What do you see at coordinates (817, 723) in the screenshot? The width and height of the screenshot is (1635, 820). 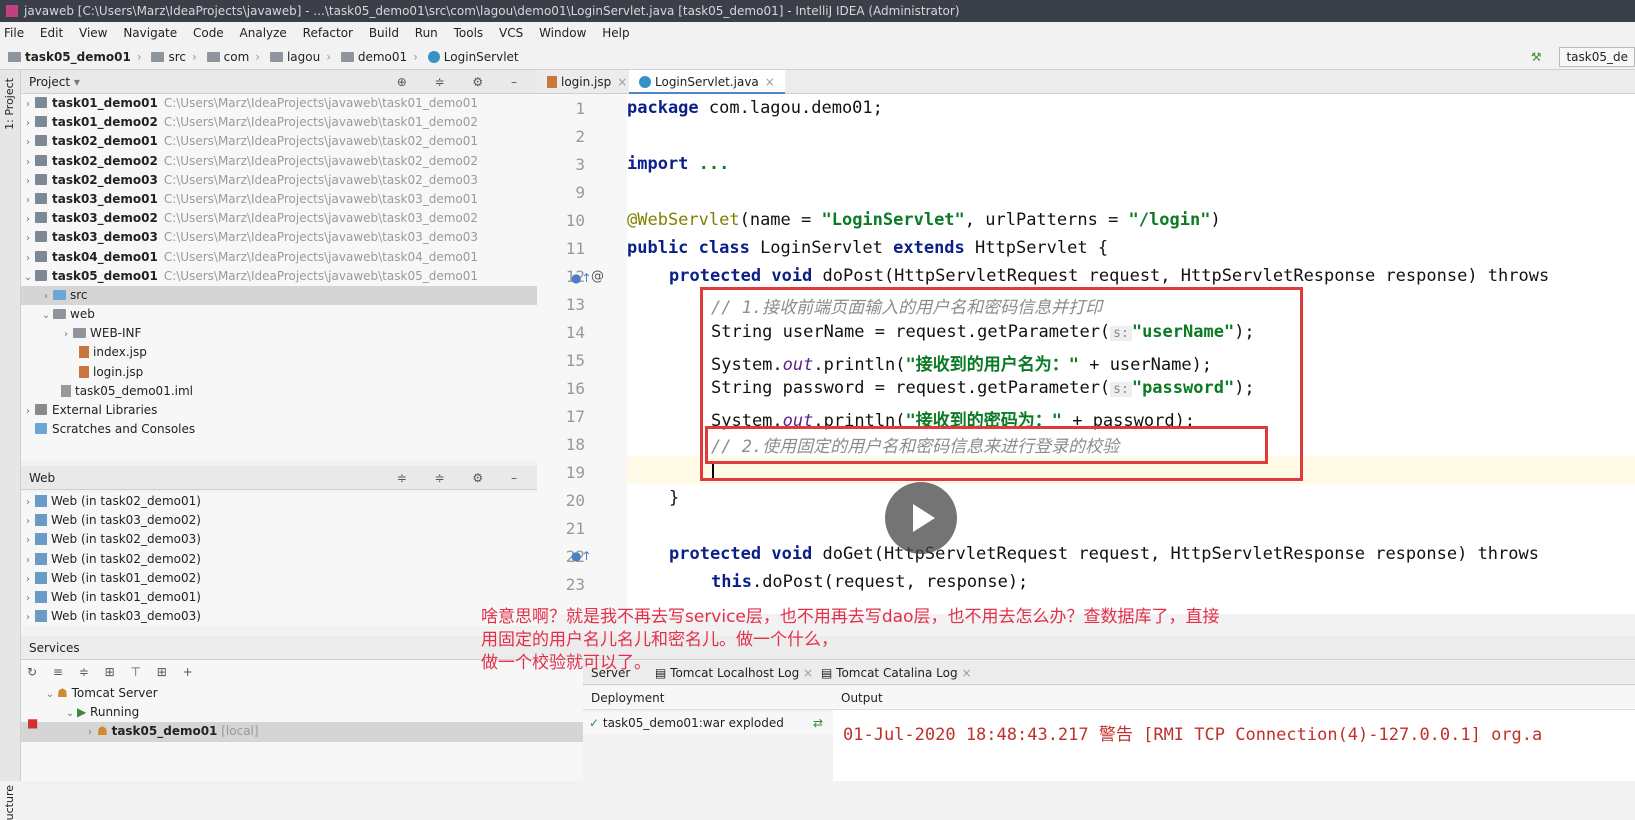 I see `deploy-icon: ⇄` at bounding box center [817, 723].